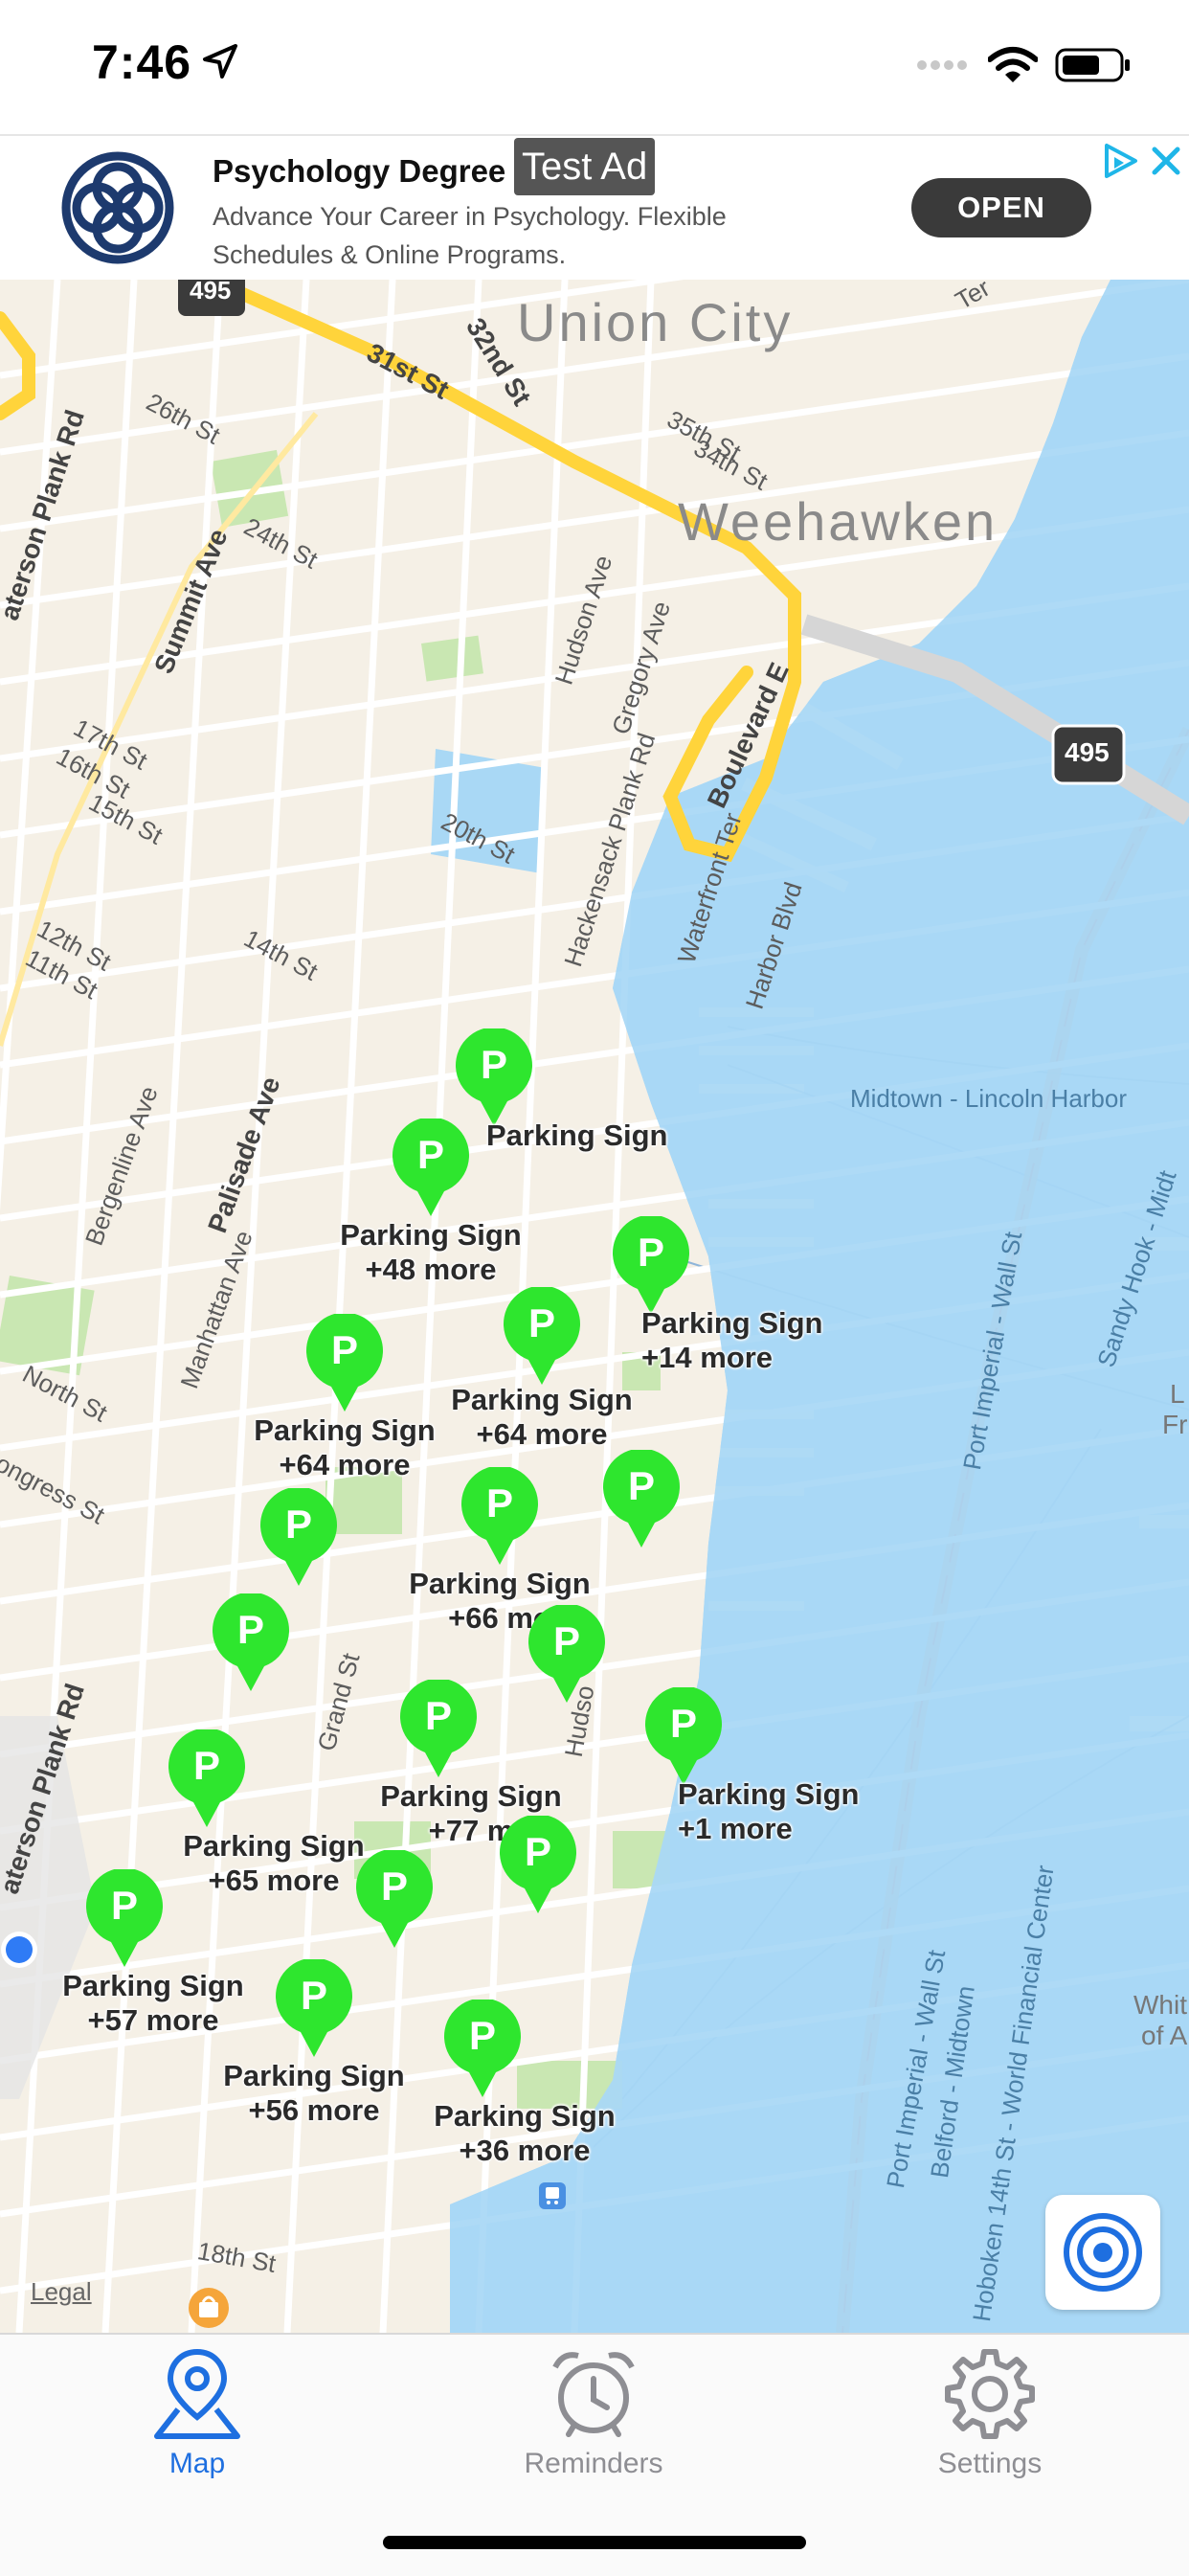 This screenshot has height=2576, width=1189. What do you see at coordinates (990, 2463) in the screenshot?
I see `tab-label: Settings` at bounding box center [990, 2463].